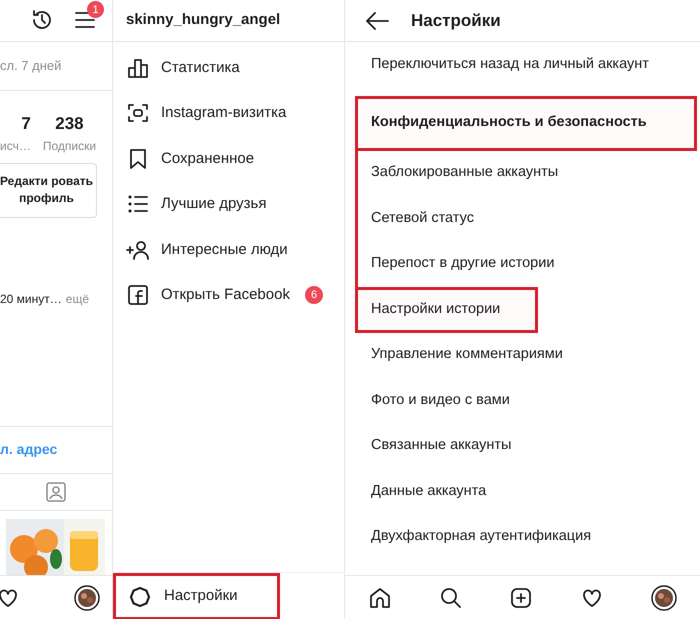 The height and width of the screenshot is (619, 700). Describe the element at coordinates (140, 596) in the screenshot. I see `settings-icon` at that location.